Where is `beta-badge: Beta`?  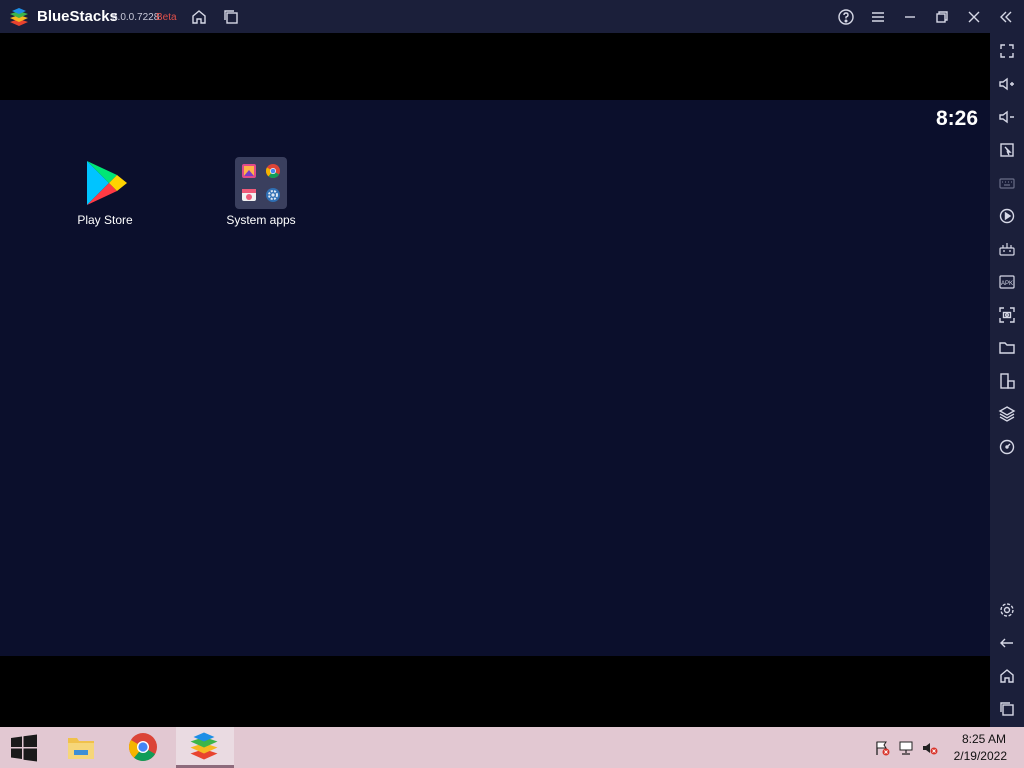 beta-badge: Beta is located at coordinates (166, 17).